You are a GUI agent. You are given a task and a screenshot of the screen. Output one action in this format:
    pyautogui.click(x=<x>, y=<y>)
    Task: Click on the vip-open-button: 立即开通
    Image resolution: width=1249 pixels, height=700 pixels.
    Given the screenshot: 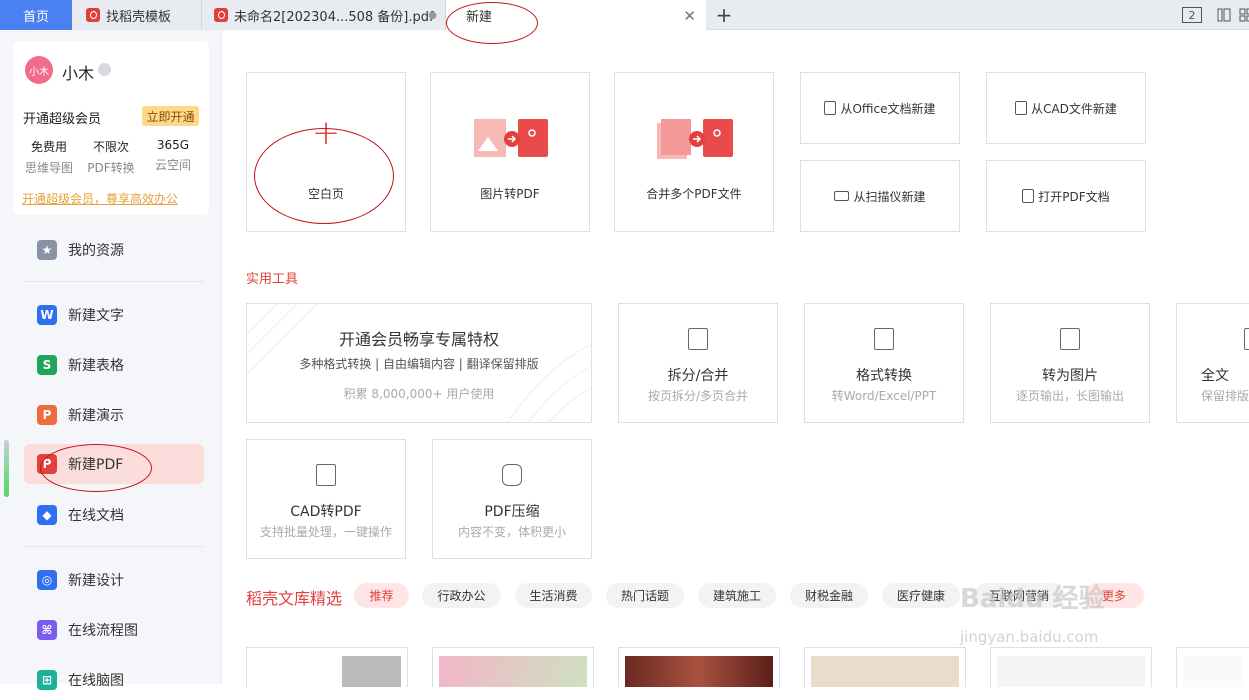 What is the action you would take?
    pyautogui.click(x=170, y=116)
    